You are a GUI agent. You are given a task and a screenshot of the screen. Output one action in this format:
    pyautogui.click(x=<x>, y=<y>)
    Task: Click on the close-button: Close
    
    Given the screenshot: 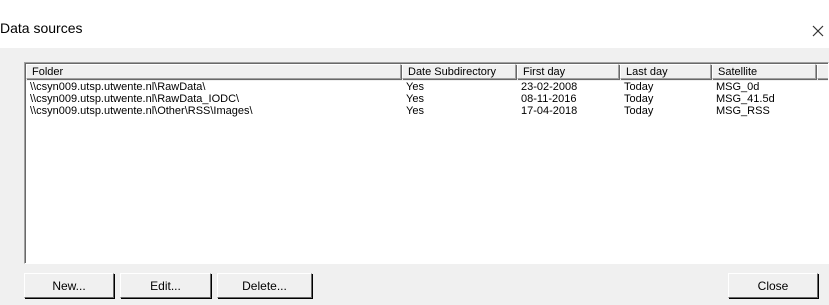 What is the action you would take?
    pyautogui.click(x=773, y=285)
    